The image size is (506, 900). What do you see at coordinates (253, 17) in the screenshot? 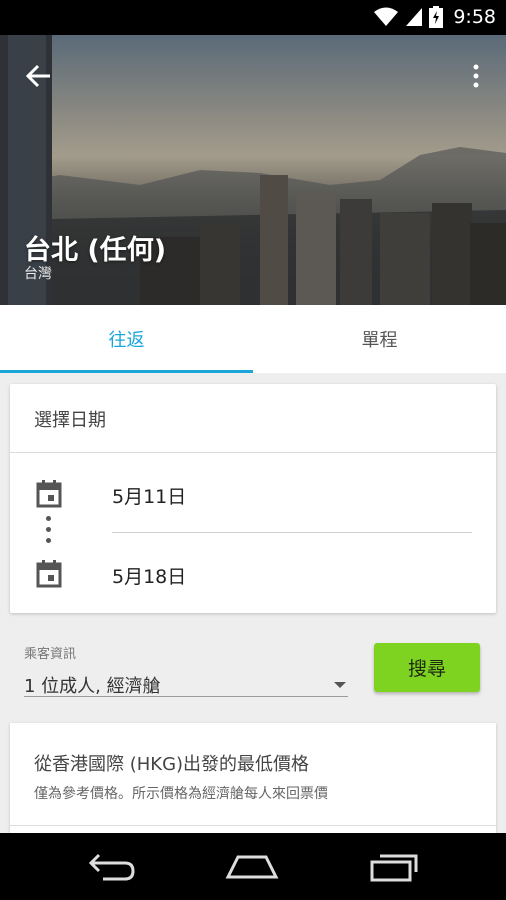
I see `status-bar: 9:58` at bounding box center [253, 17].